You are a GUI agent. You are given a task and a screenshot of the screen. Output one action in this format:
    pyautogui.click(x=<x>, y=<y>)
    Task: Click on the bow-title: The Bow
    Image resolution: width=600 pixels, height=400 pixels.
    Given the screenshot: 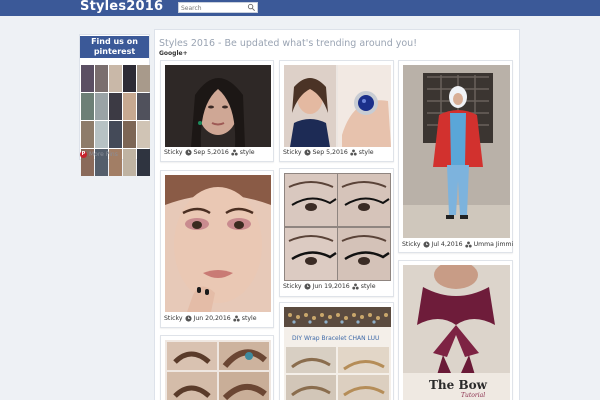 What is the action you would take?
    pyautogui.click(x=458, y=385)
    